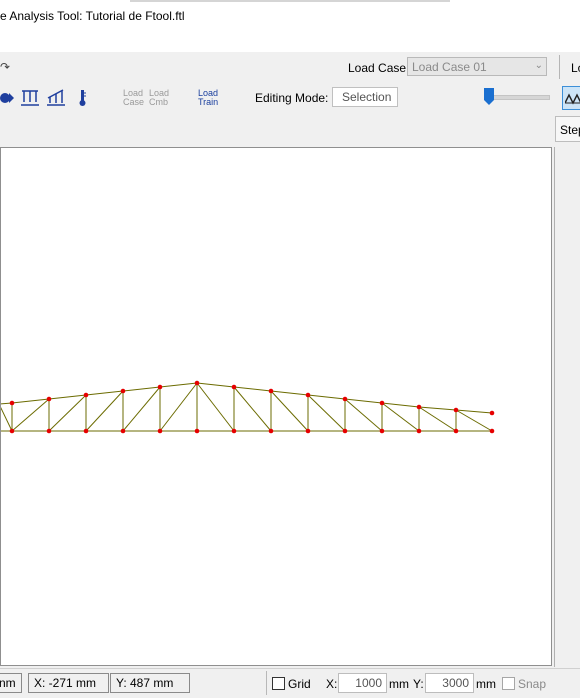 The image size is (580, 698). Describe the element at coordinates (10, 98) in the screenshot. I see `support-icon` at that location.